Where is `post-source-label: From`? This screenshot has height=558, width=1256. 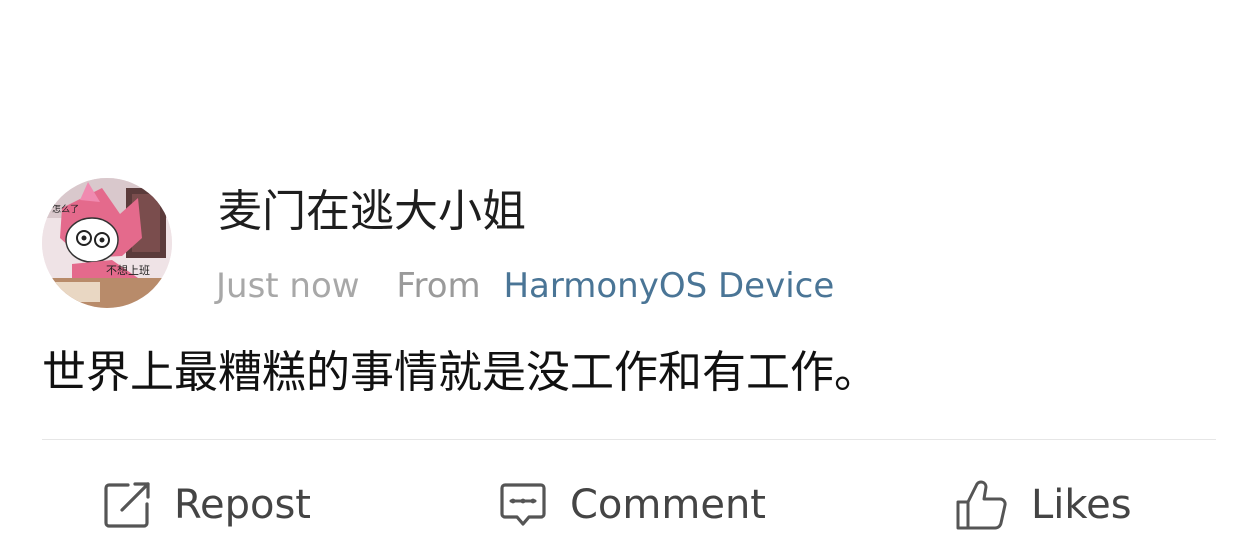
post-source-label: From is located at coordinates (438, 286).